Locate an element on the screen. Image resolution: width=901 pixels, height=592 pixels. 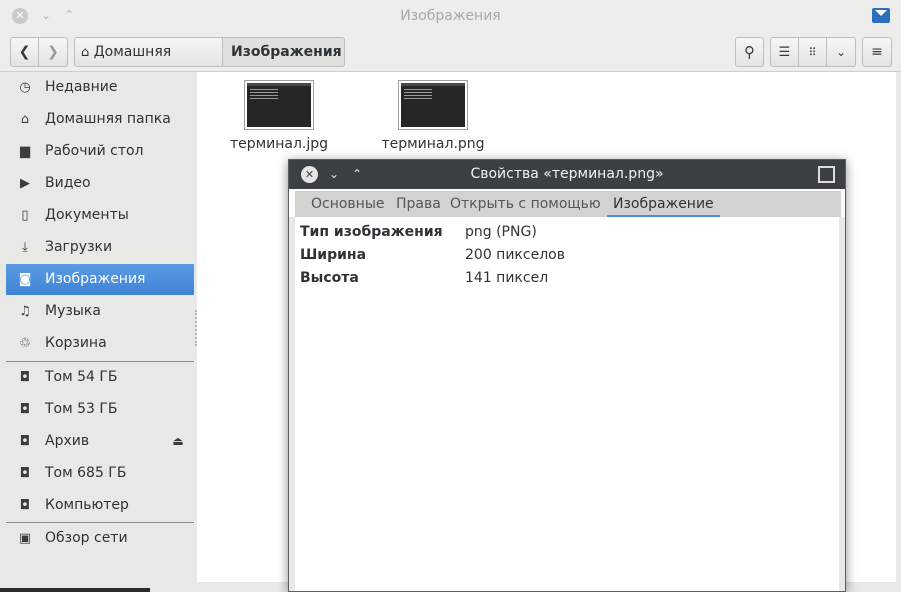
sidebar-item-video: ▶ Видео is located at coordinates (100, 183).